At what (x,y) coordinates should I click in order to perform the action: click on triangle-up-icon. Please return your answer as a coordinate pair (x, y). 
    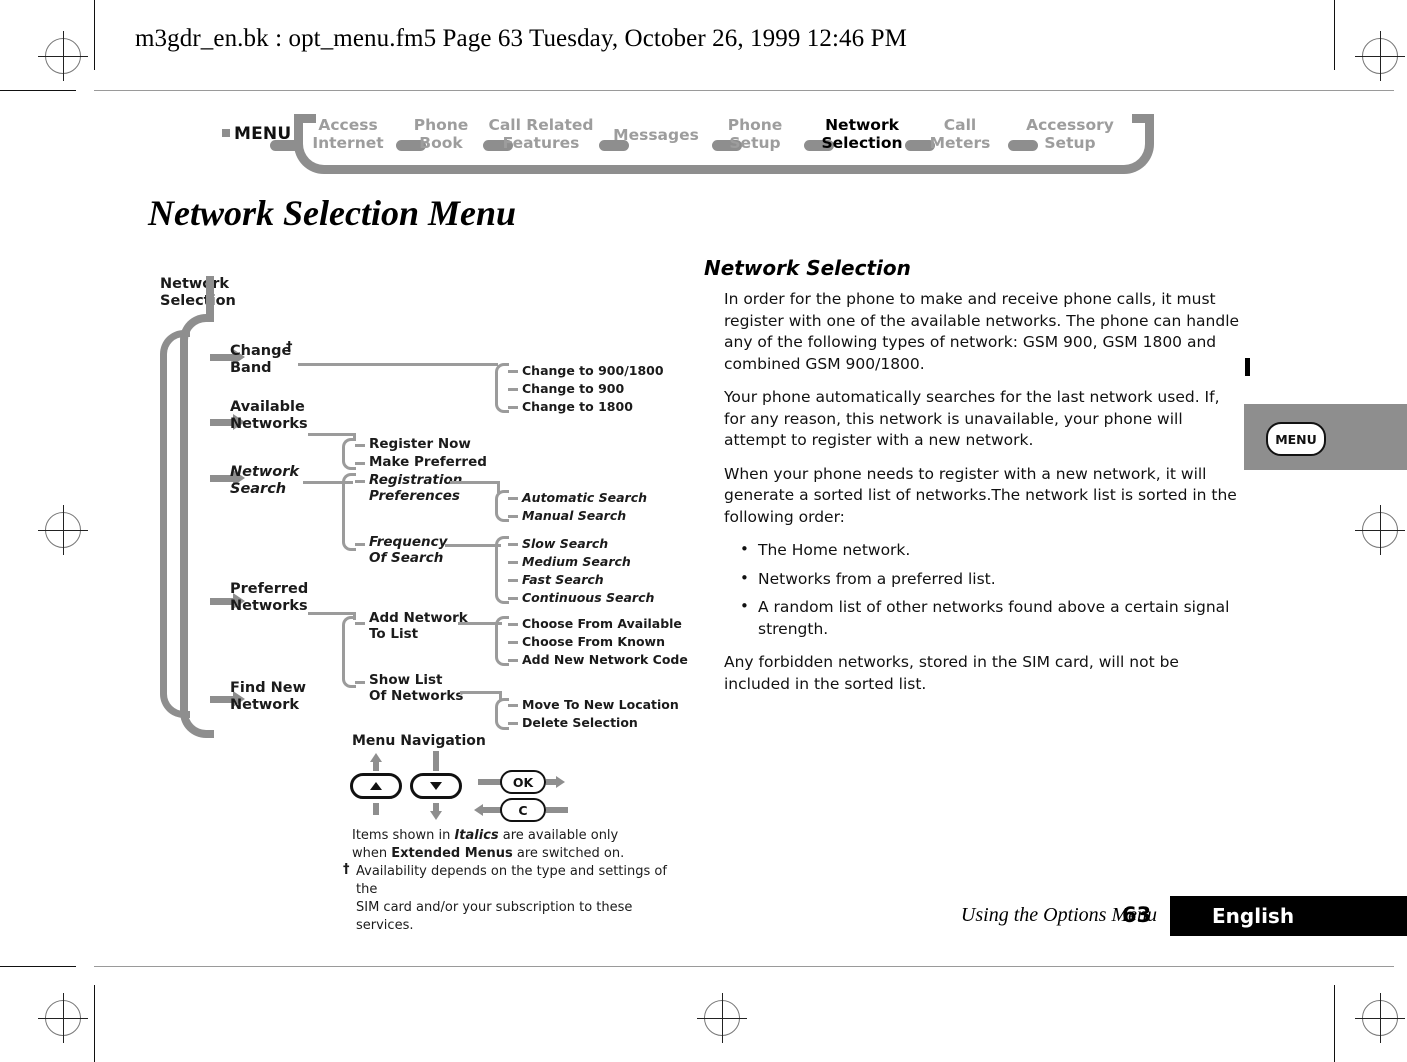
    Looking at the image, I should click on (376, 786).